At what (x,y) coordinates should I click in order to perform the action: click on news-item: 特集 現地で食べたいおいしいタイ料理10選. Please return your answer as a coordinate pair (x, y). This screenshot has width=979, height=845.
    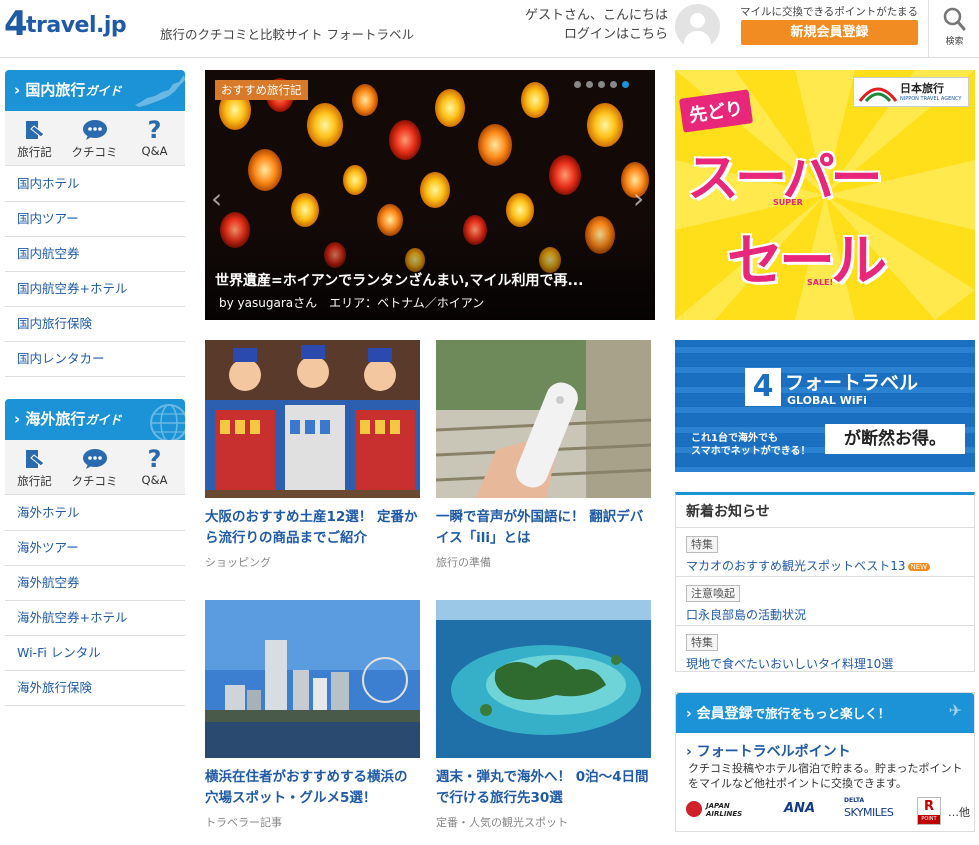
    Looking at the image, I should click on (825, 650).